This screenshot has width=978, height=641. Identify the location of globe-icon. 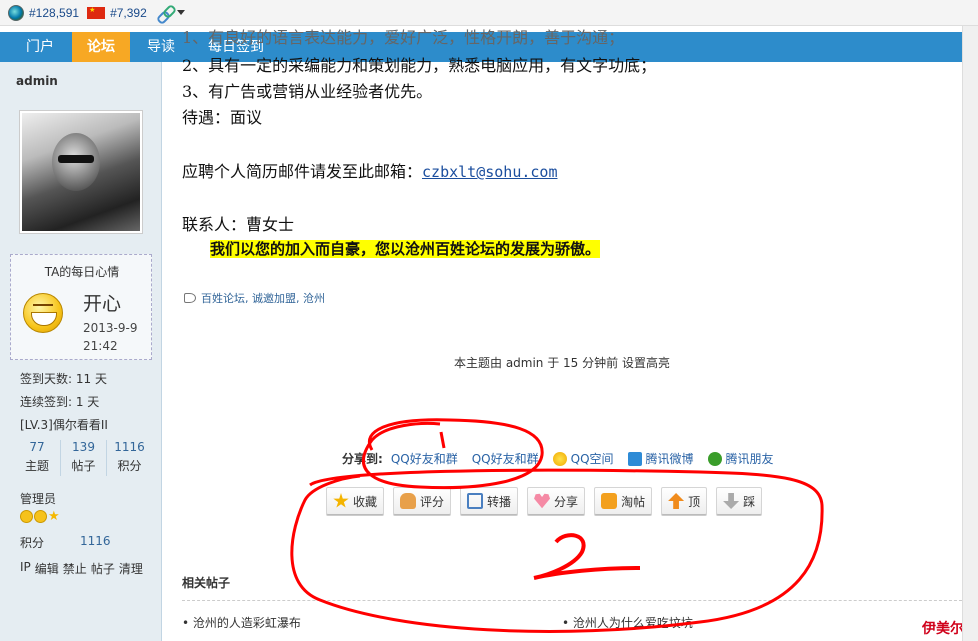
(16, 12).